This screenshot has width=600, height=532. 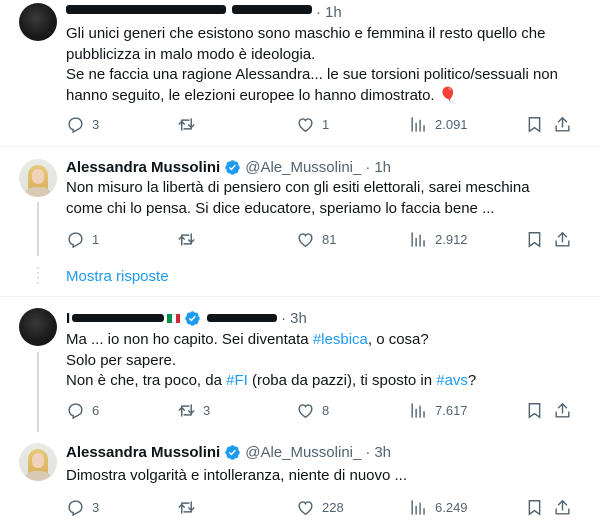 What do you see at coordinates (451, 124) in the screenshot?
I see `views-count: 2.091` at bounding box center [451, 124].